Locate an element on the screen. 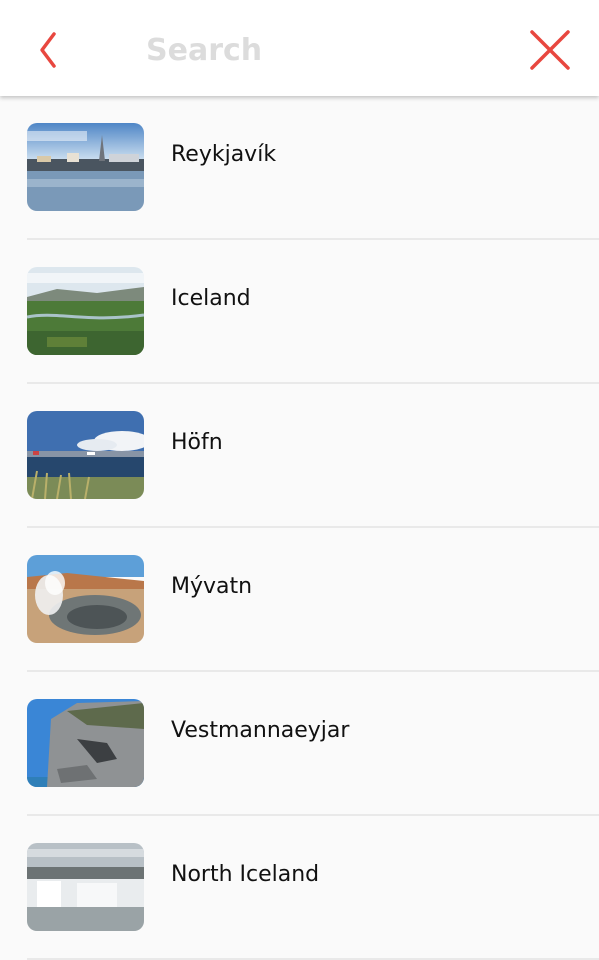 The height and width of the screenshot is (960, 599). destination-name: North Iceland is located at coordinates (245, 874).